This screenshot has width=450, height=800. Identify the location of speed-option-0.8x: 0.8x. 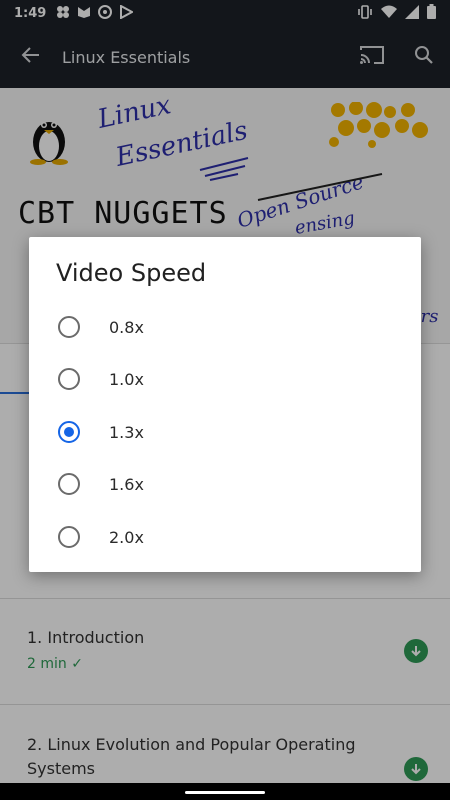
(225, 327).